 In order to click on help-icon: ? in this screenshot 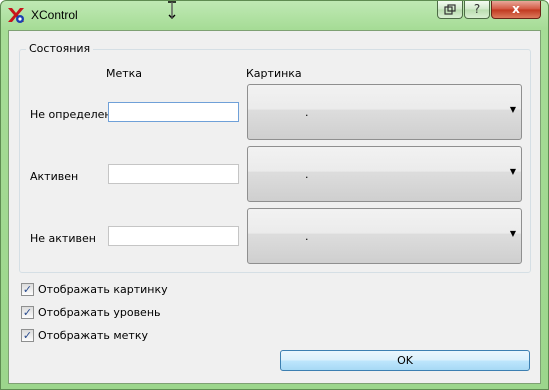, I will do `click(477, 9)`.